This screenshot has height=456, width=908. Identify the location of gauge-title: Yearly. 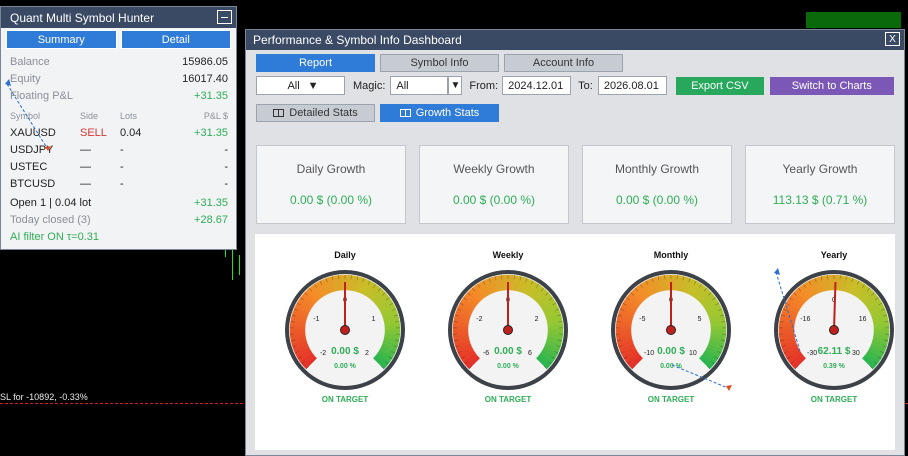
(834, 255).